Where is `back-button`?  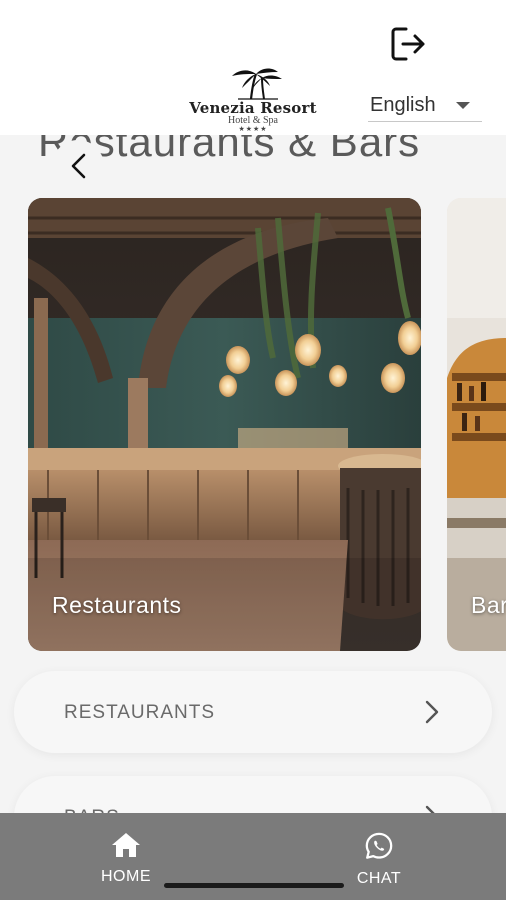 back-button is located at coordinates (78, 166).